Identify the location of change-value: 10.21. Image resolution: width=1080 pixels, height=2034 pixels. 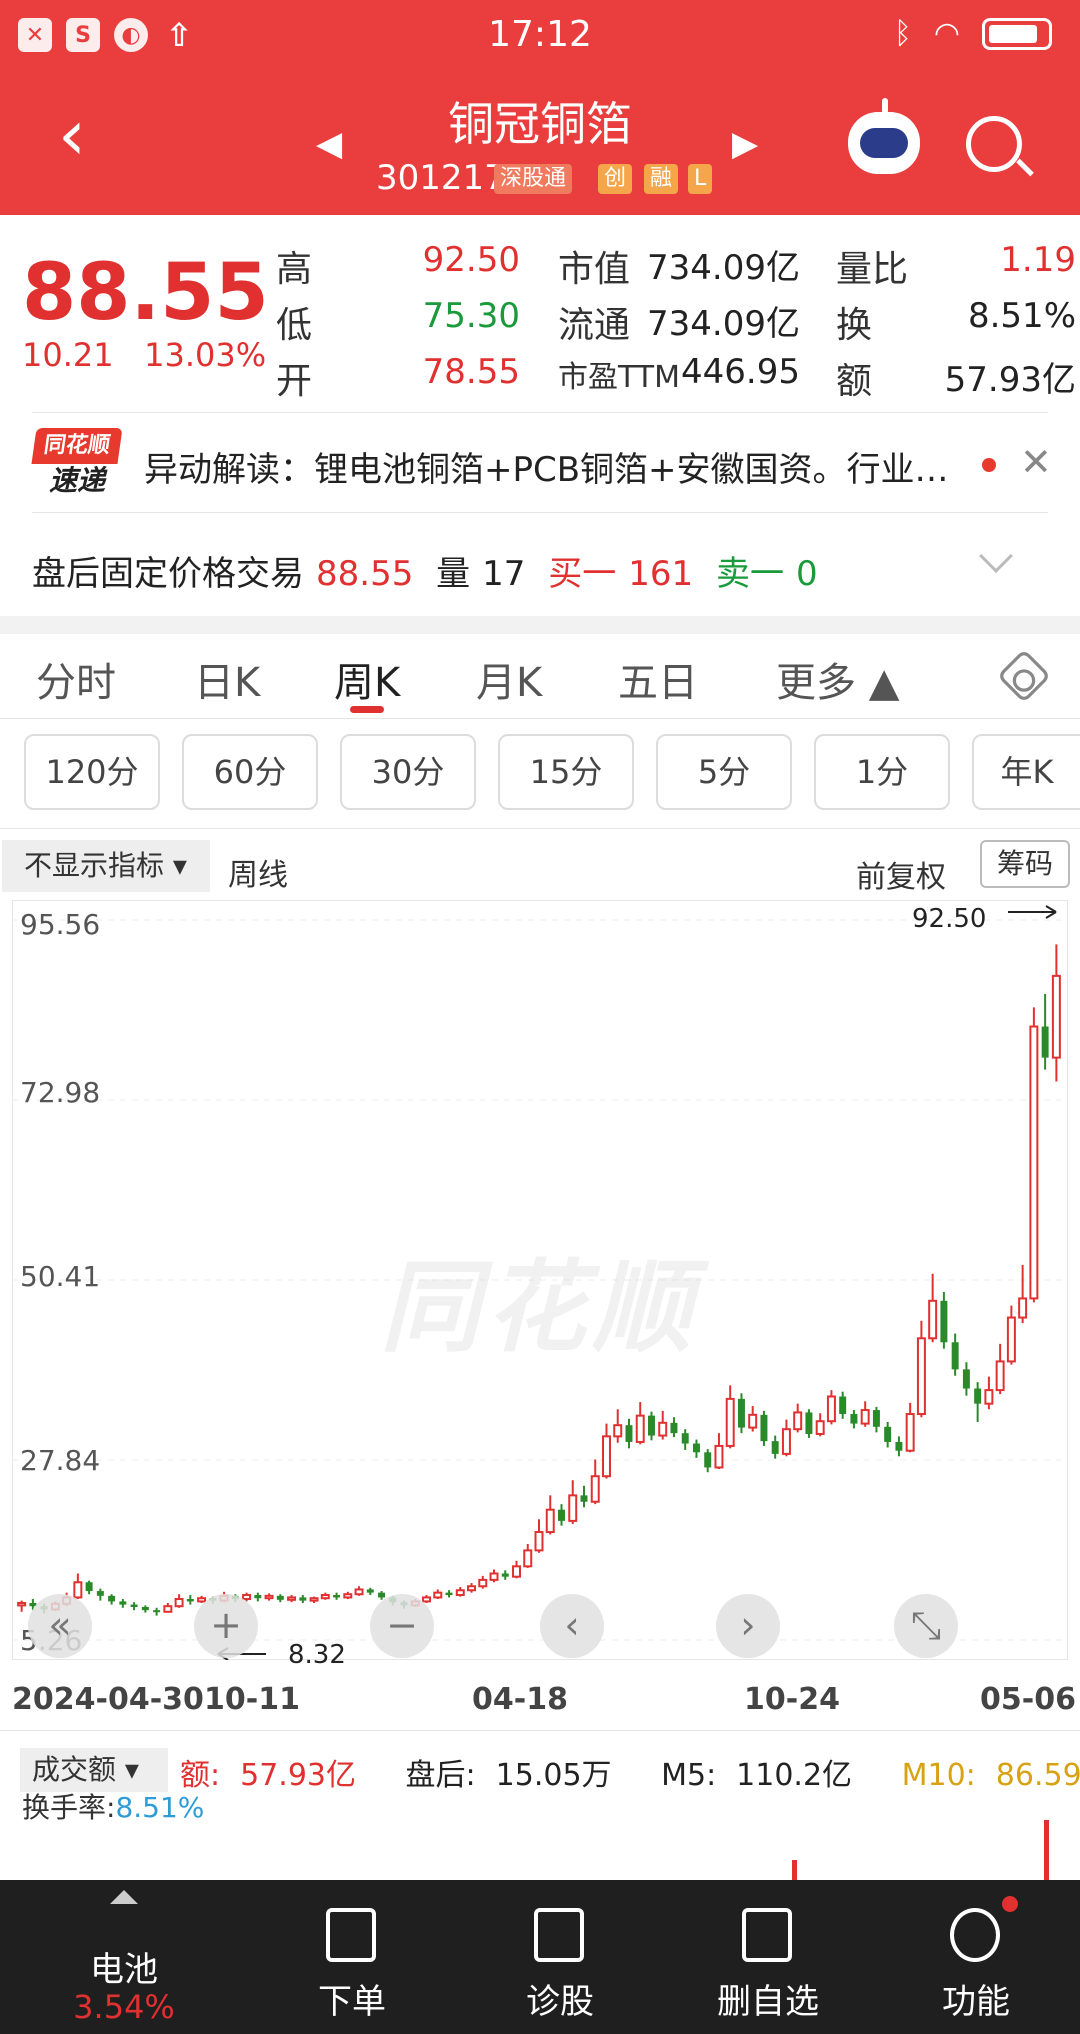
(68, 355).